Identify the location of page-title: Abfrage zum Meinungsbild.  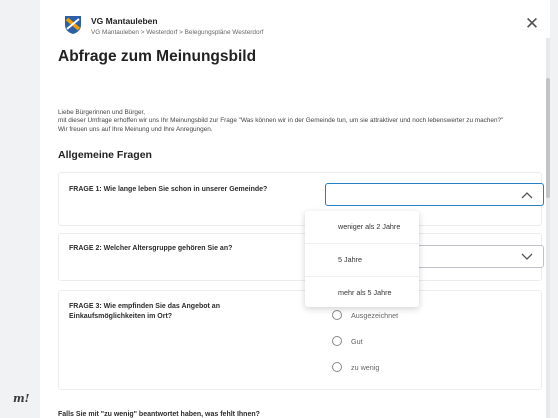
(157, 56).